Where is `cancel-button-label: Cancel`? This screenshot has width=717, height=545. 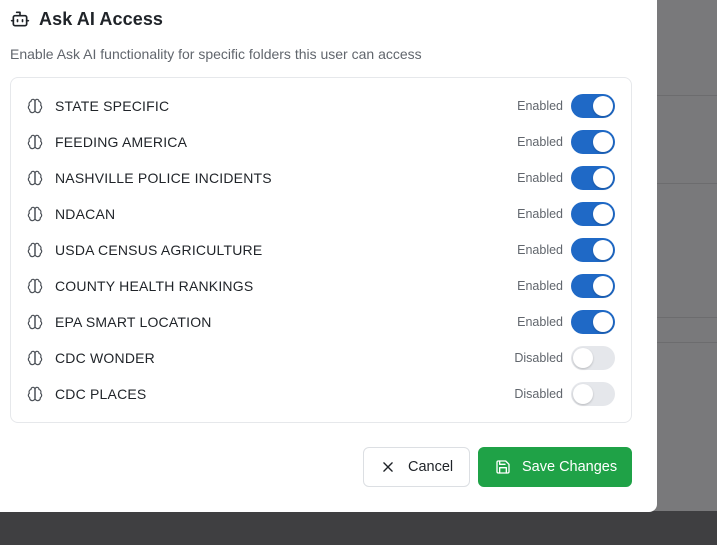
cancel-button-label: Cancel is located at coordinates (431, 467).